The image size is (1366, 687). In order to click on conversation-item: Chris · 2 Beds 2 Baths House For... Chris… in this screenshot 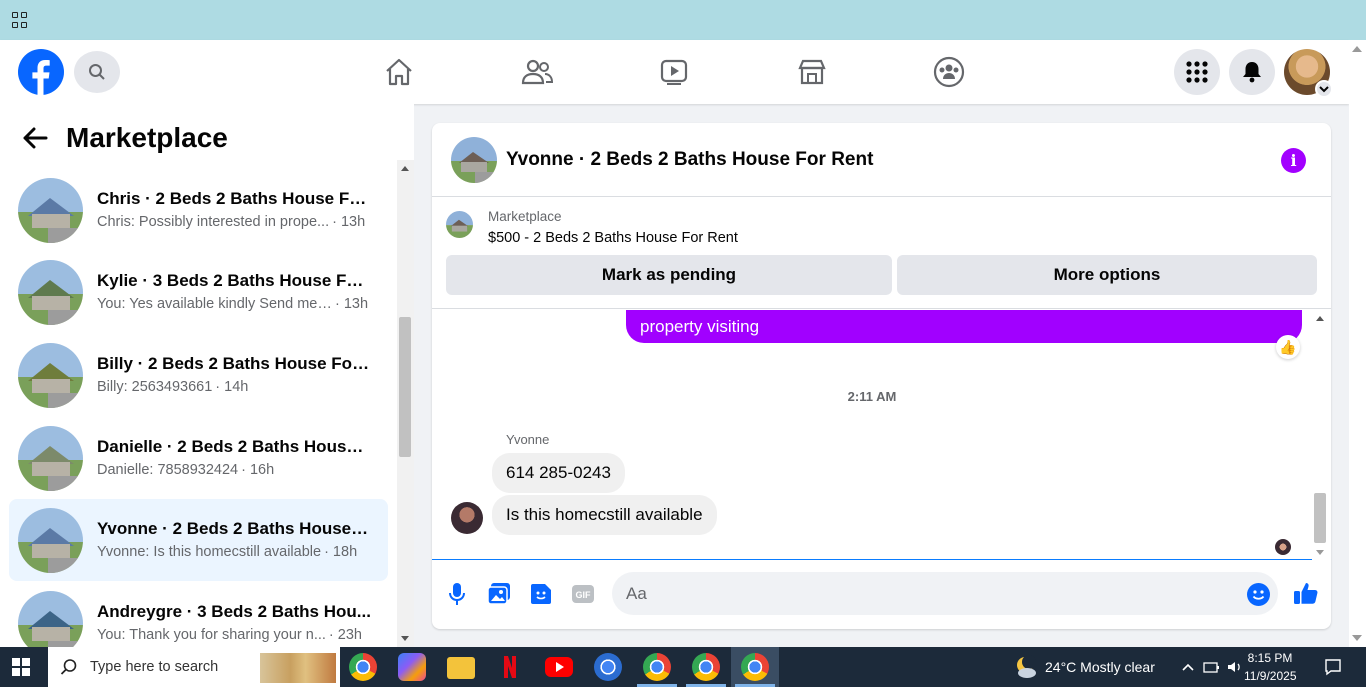, I will do `click(198, 210)`.